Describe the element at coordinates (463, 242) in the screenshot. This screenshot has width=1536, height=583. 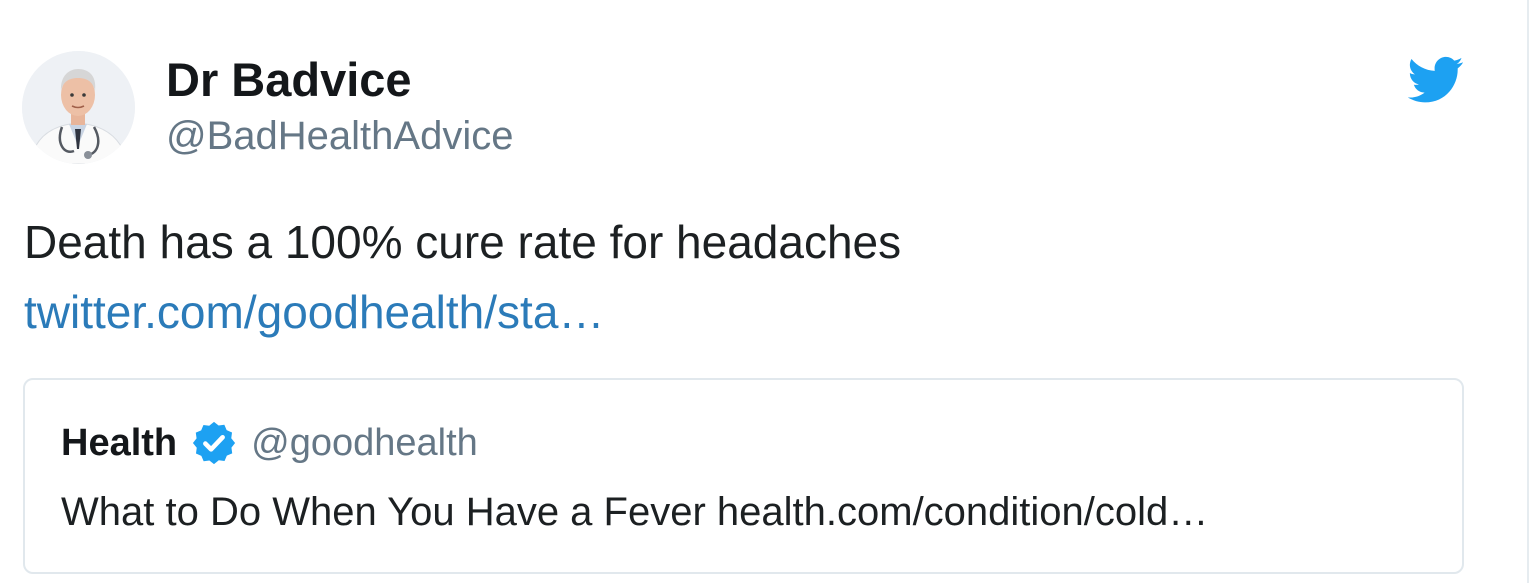
I see `tweet-body-text: Death has a 100% cure rate for headaches` at that location.